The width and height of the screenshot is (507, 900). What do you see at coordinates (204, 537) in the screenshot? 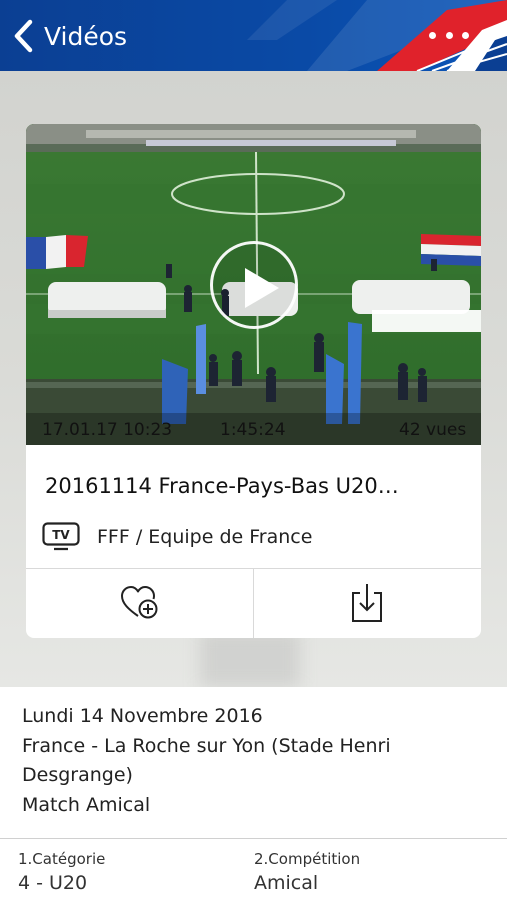
I see `channel-name: FFF / Equipe de France` at bounding box center [204, 537].